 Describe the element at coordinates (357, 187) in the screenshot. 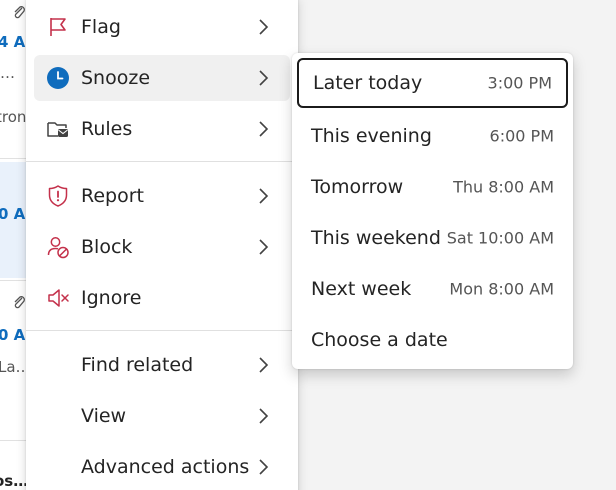

I see `snooze-option-label: Tomorrow` at that location.